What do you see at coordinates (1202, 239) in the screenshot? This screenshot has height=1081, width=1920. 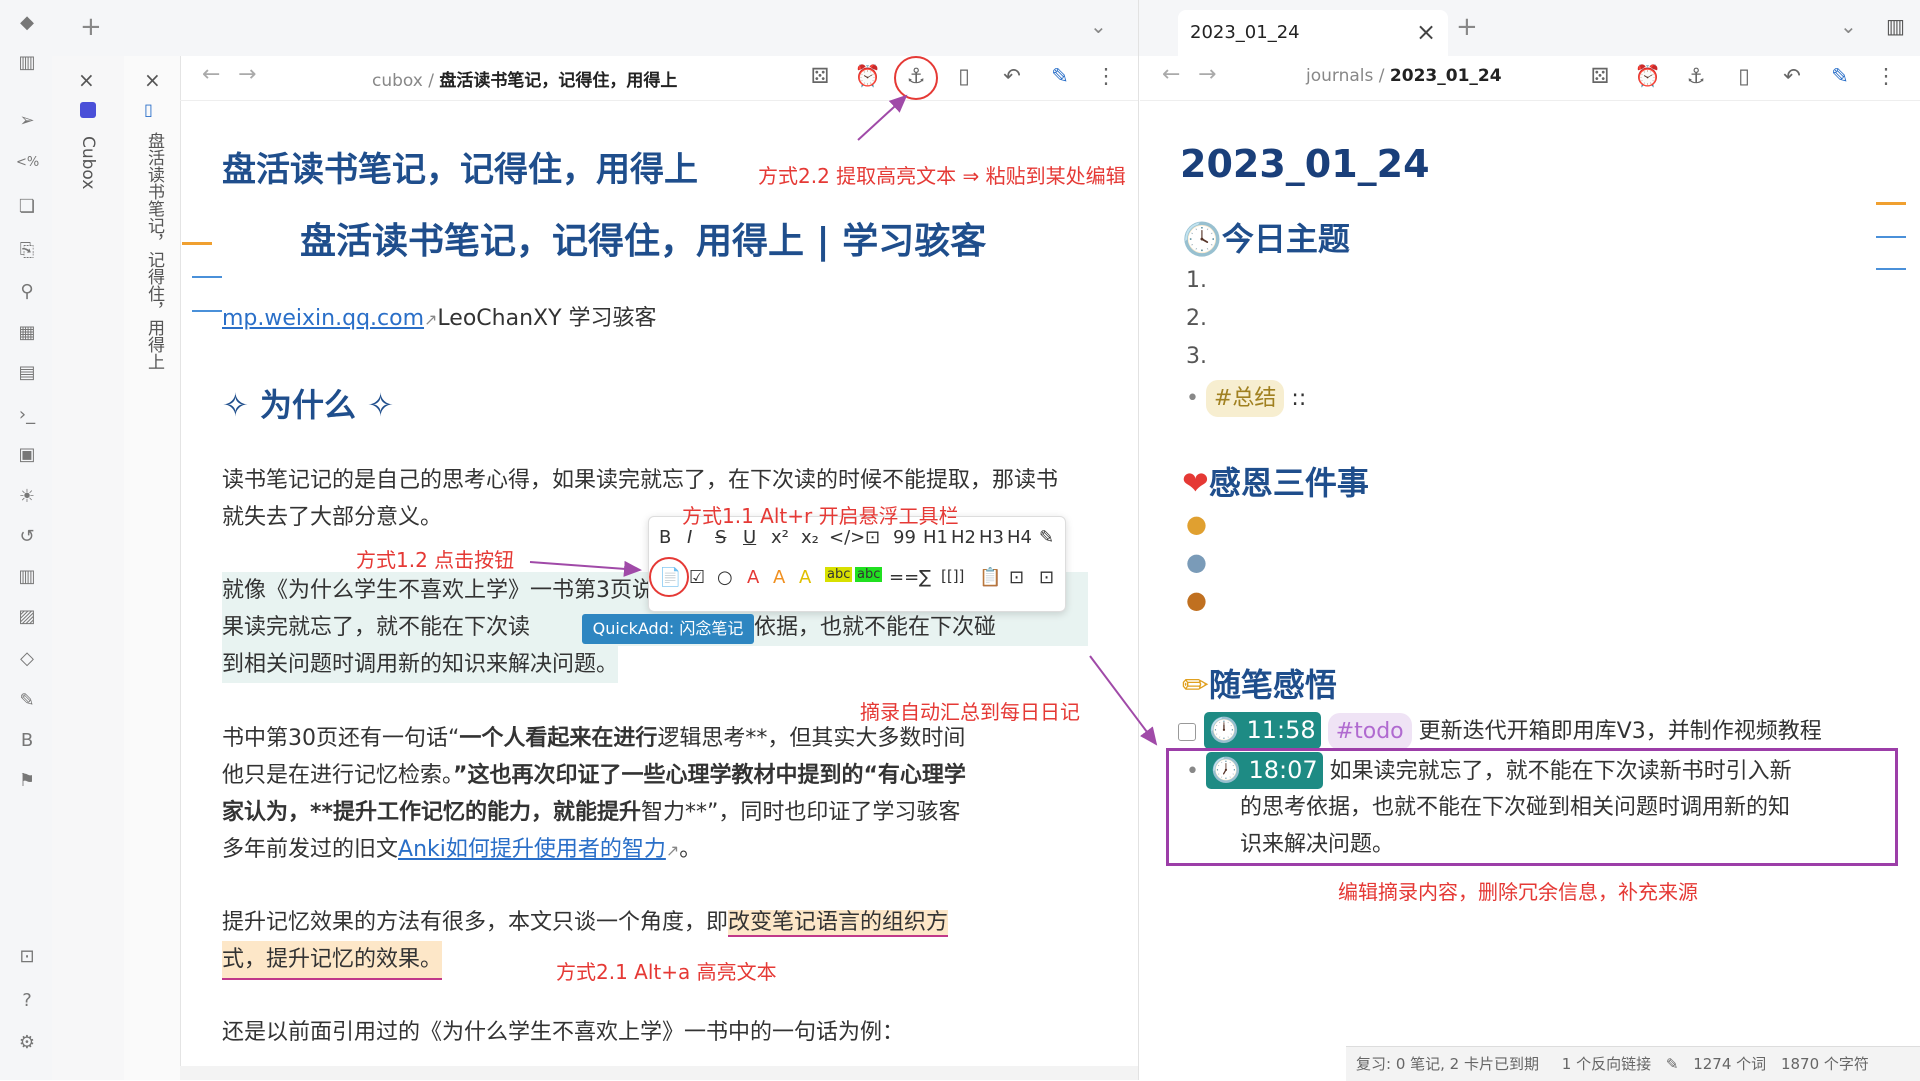 I see `clock-icon: 🕓` at bounding box center [1202, 239].